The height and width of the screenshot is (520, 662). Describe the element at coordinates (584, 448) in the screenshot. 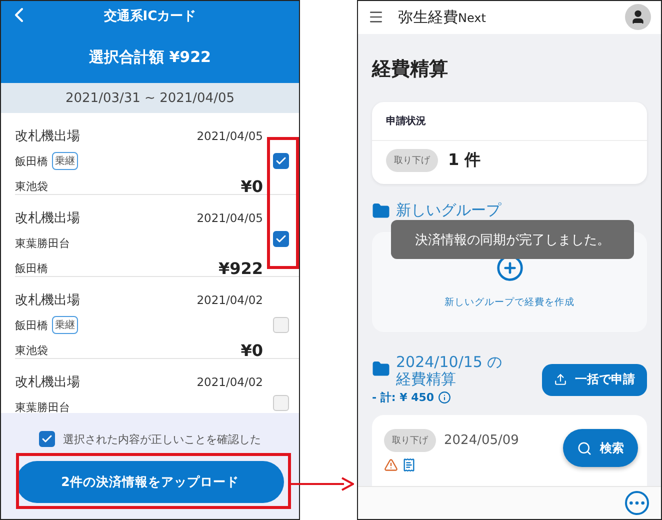

I see `search-icon` at that location.